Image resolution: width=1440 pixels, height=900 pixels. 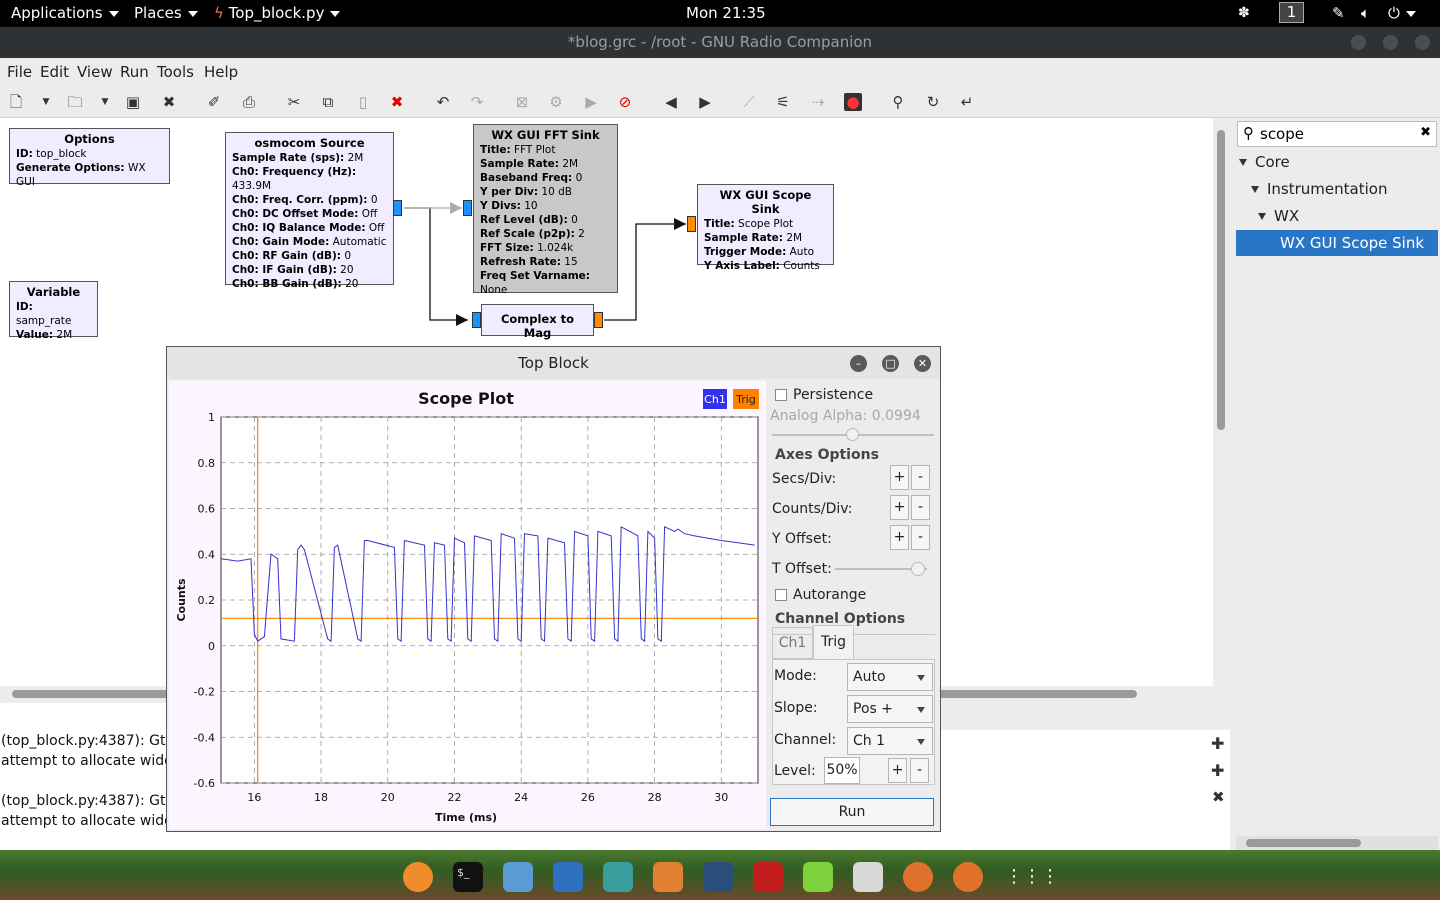 What do you see at coordinates (833, 642) in the screenshot?
I see `tab-trig: Trig` at bounding box center [833, 642].